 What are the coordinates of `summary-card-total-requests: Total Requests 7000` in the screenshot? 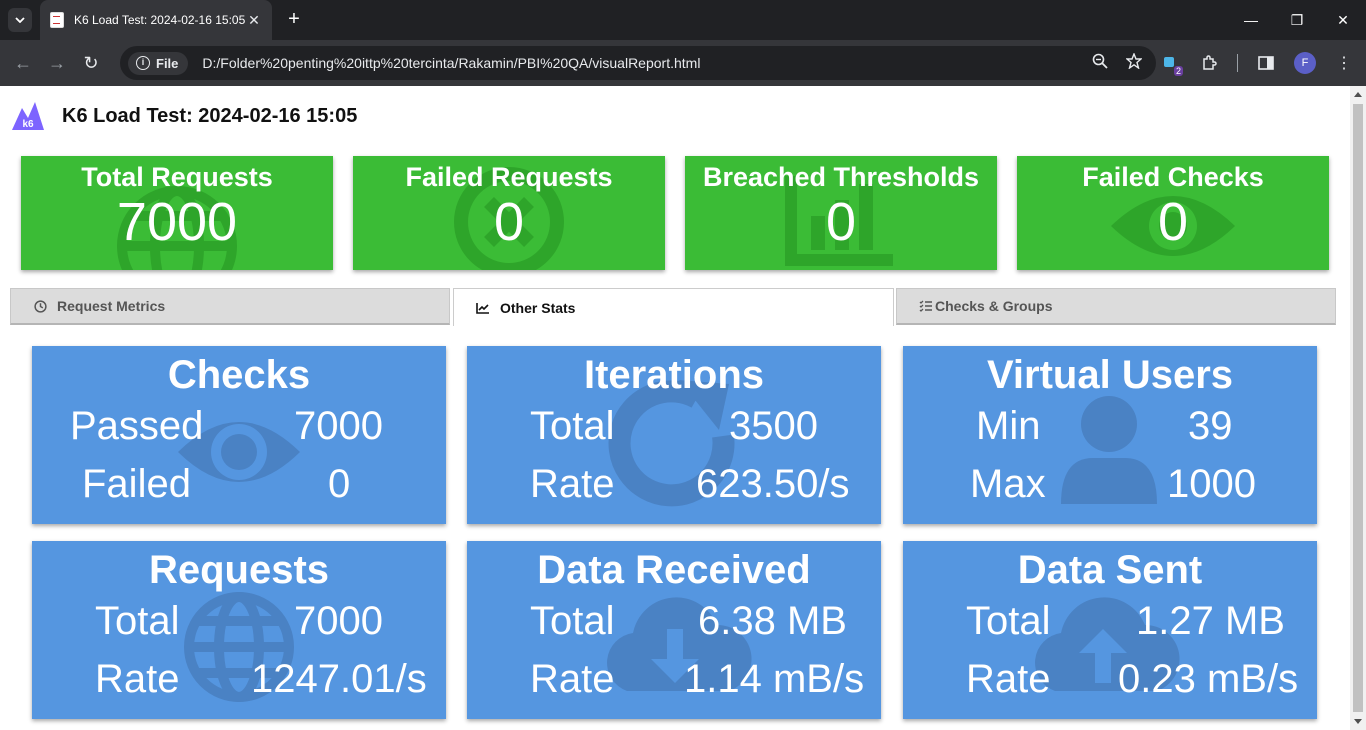 It's located at (177, 213).